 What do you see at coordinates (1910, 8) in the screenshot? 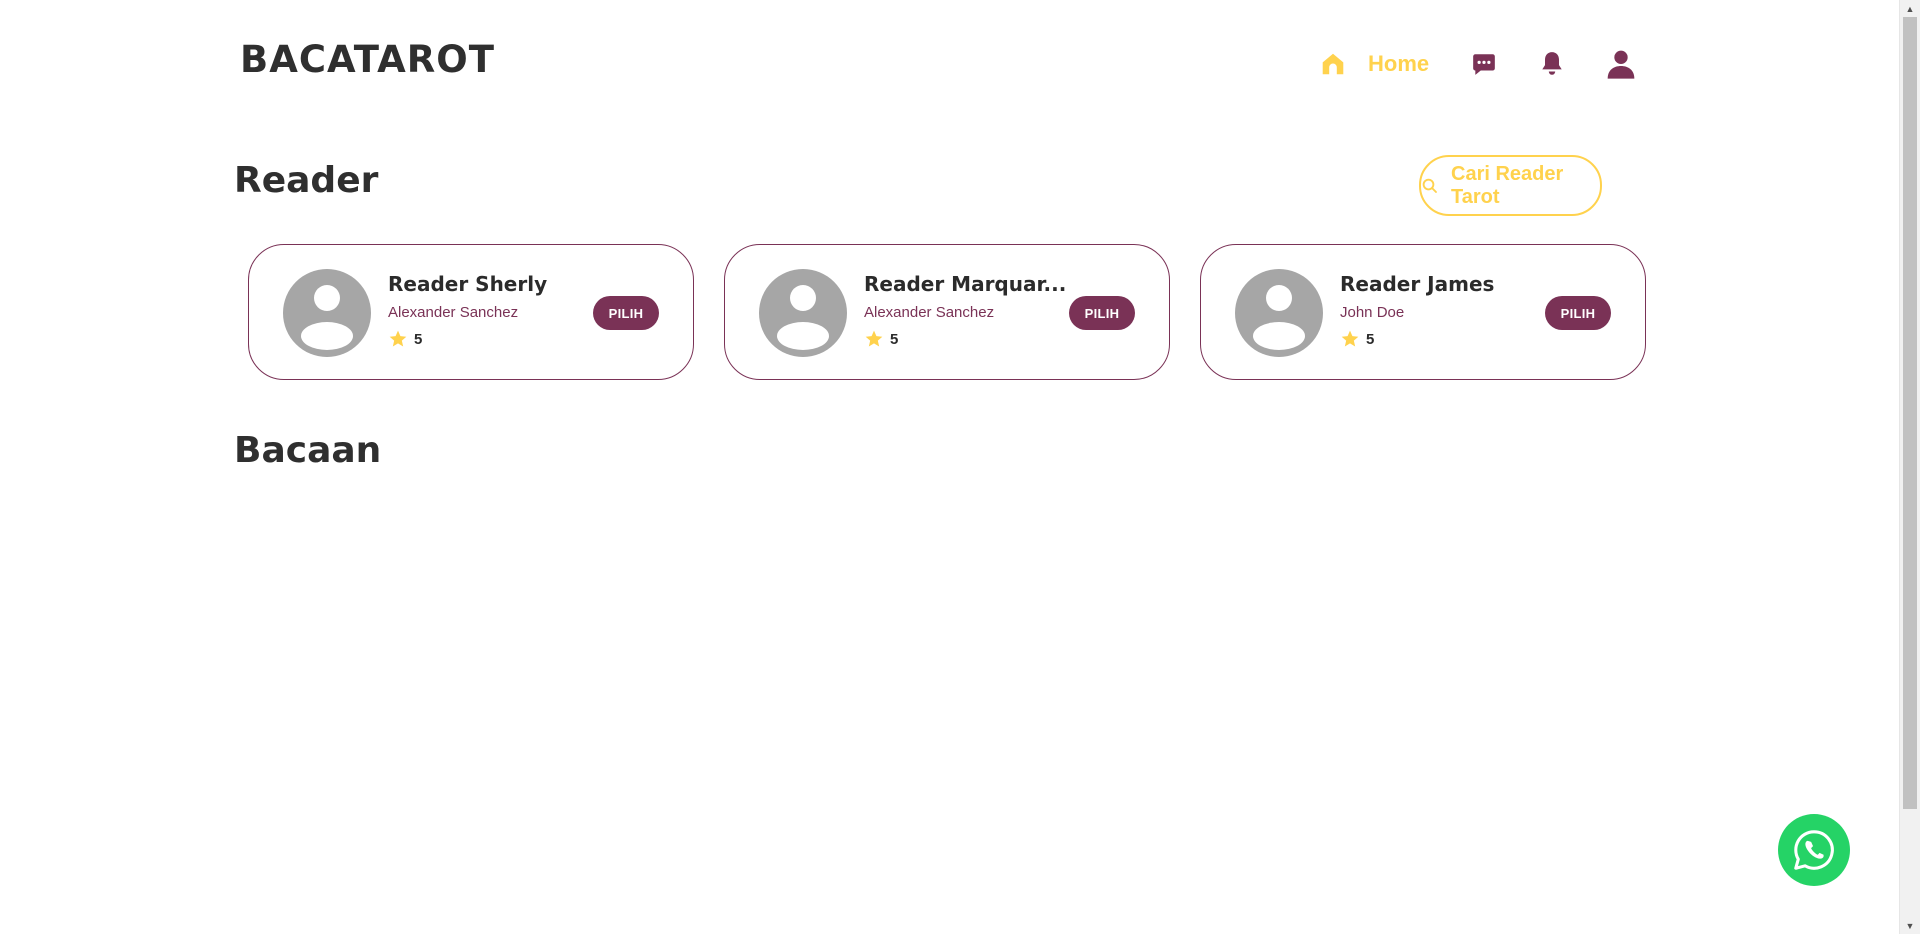
I see `scroll-up-arrow-icon: ▲` at bounding box center [1910, 8].